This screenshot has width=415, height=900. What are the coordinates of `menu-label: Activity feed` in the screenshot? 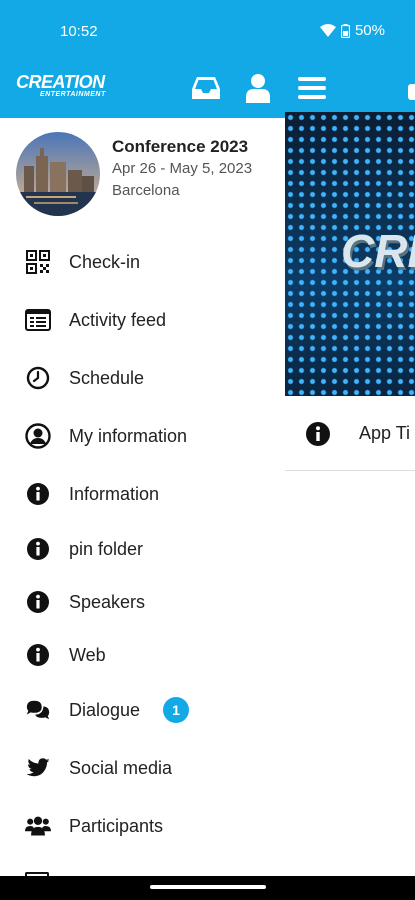 It's located at (118, 319).